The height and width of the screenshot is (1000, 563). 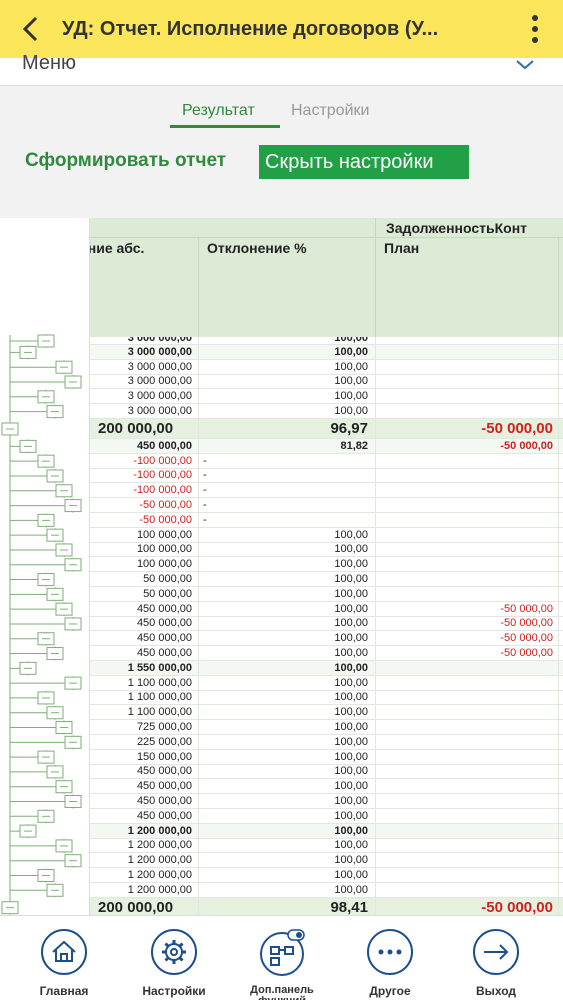 I want to click on table-row: 150 000,00 100,00, so click(x=326, y=757).